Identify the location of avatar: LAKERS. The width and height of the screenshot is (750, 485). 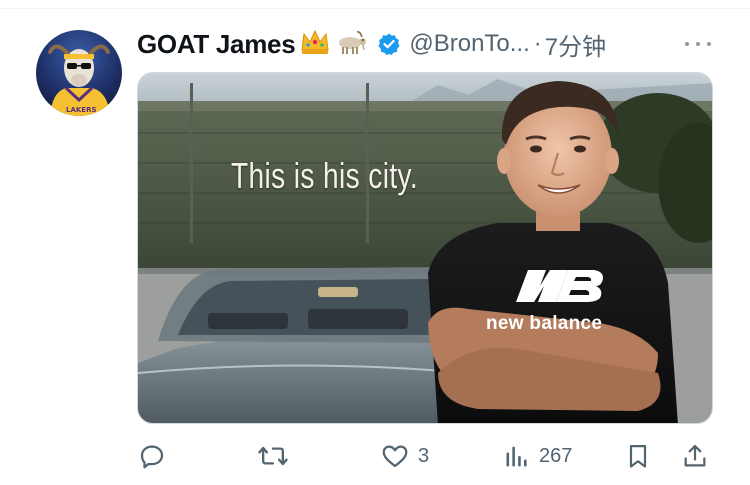
(79, 73).